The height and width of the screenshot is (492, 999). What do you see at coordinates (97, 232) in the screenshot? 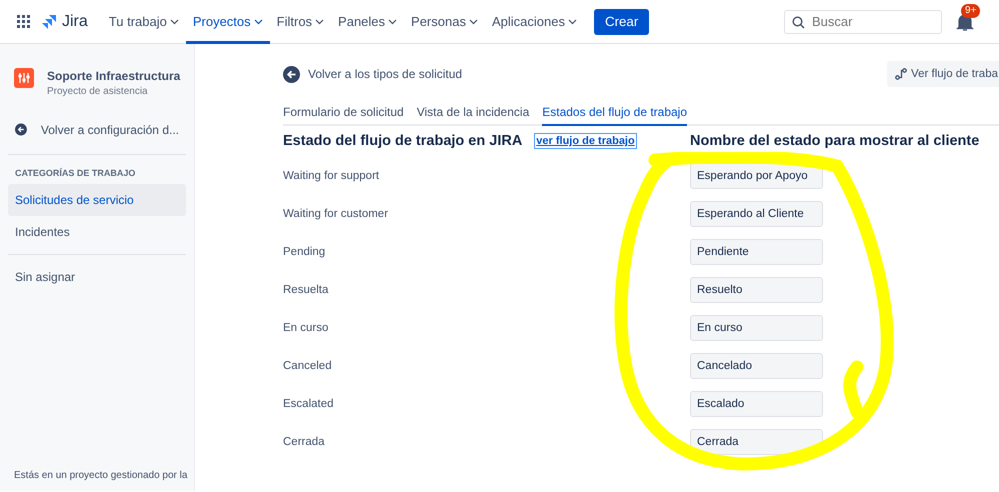
I see `sidebar-item: Incidentes` at bounding box center [97, 232].